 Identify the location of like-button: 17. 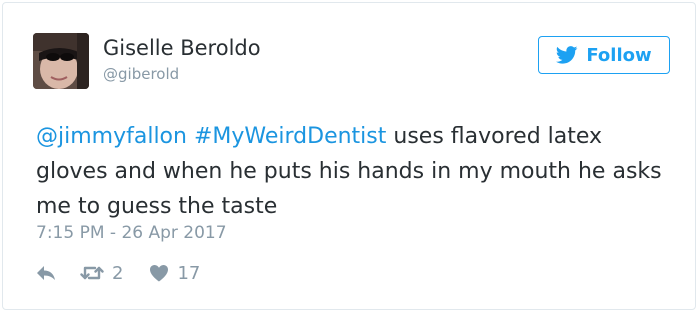
(174, 273).